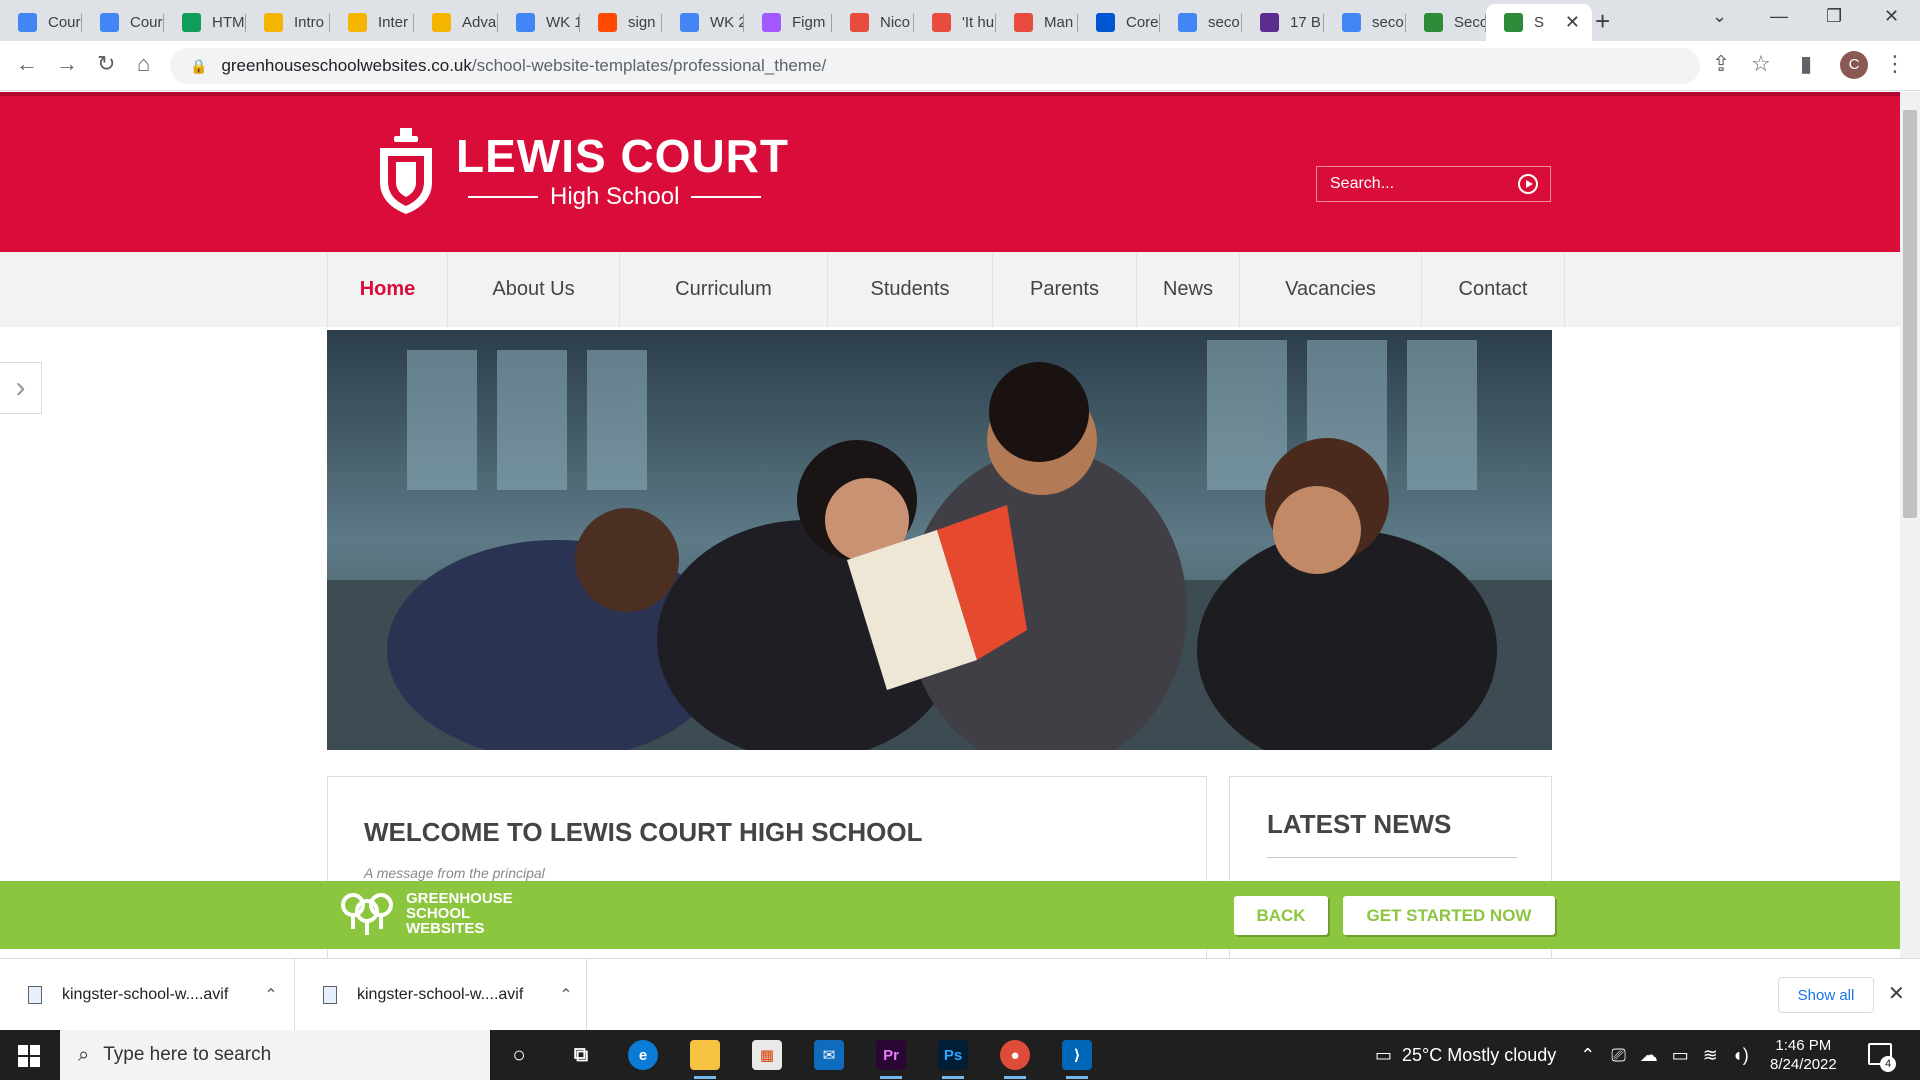 The image size is (1920, 1080). I want to click on forward-arrow-icon: →, so click(67, 64).